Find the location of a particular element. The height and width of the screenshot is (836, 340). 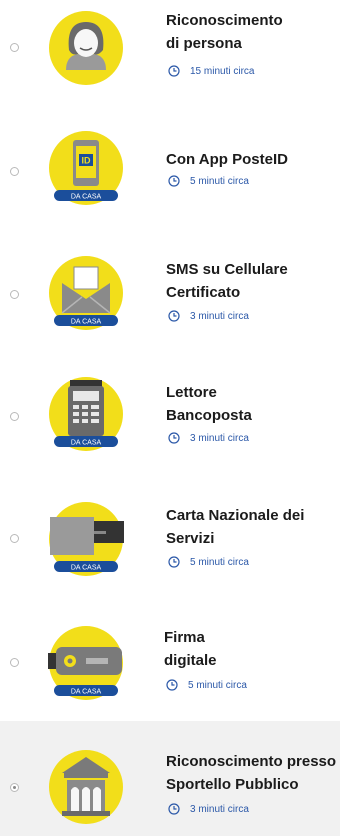

option-title: Riconoscimento presso Sportello Pubblico is located at coordinates (252, 773).